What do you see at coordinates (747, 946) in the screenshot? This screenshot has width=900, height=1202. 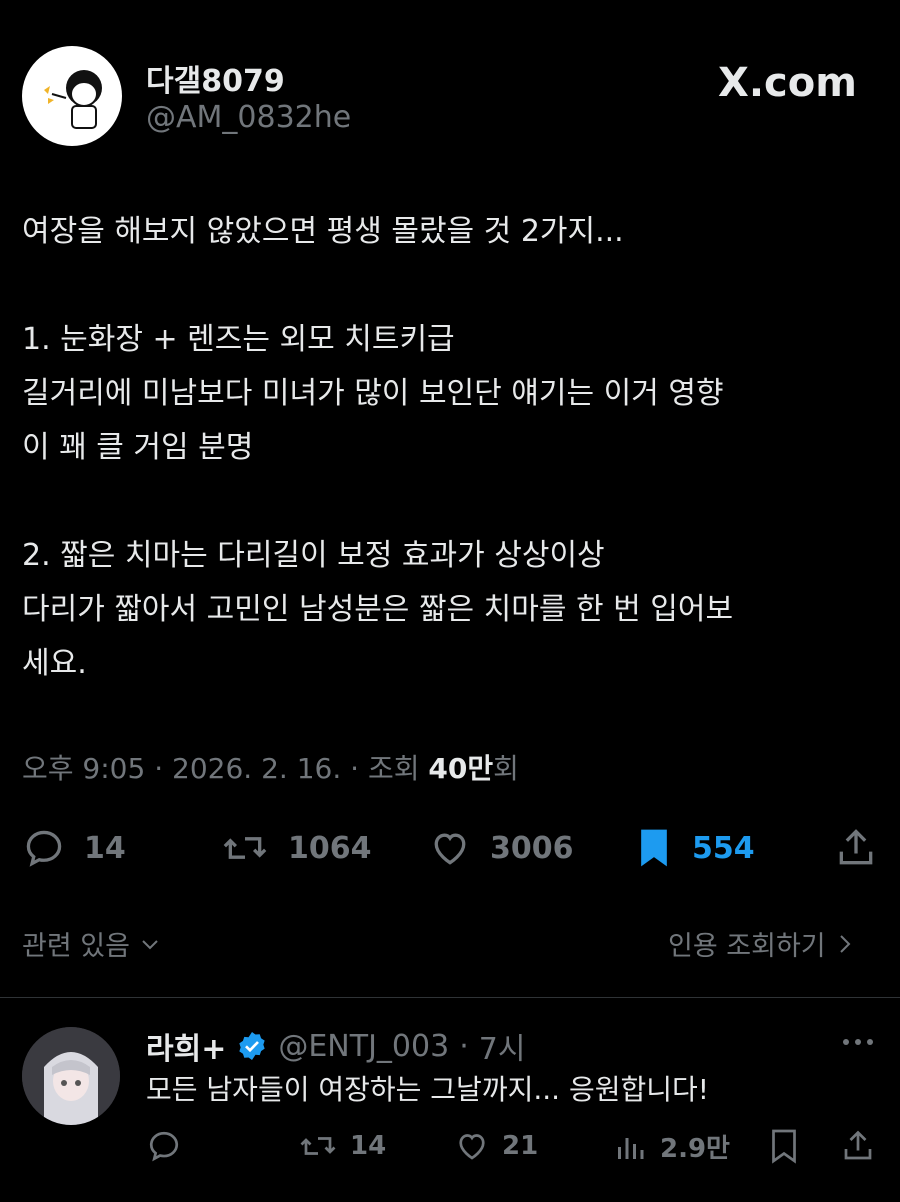 I see `quotes-label: 인용 조회하기` at bounding box center [747, 946].